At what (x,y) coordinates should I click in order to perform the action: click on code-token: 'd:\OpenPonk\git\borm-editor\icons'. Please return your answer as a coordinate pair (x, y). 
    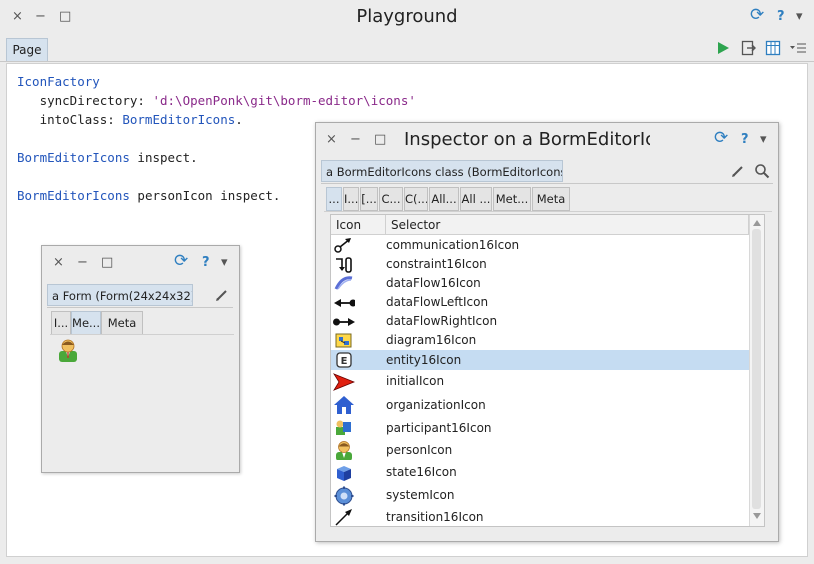
    Looking at the image, I should click on (284, 100).